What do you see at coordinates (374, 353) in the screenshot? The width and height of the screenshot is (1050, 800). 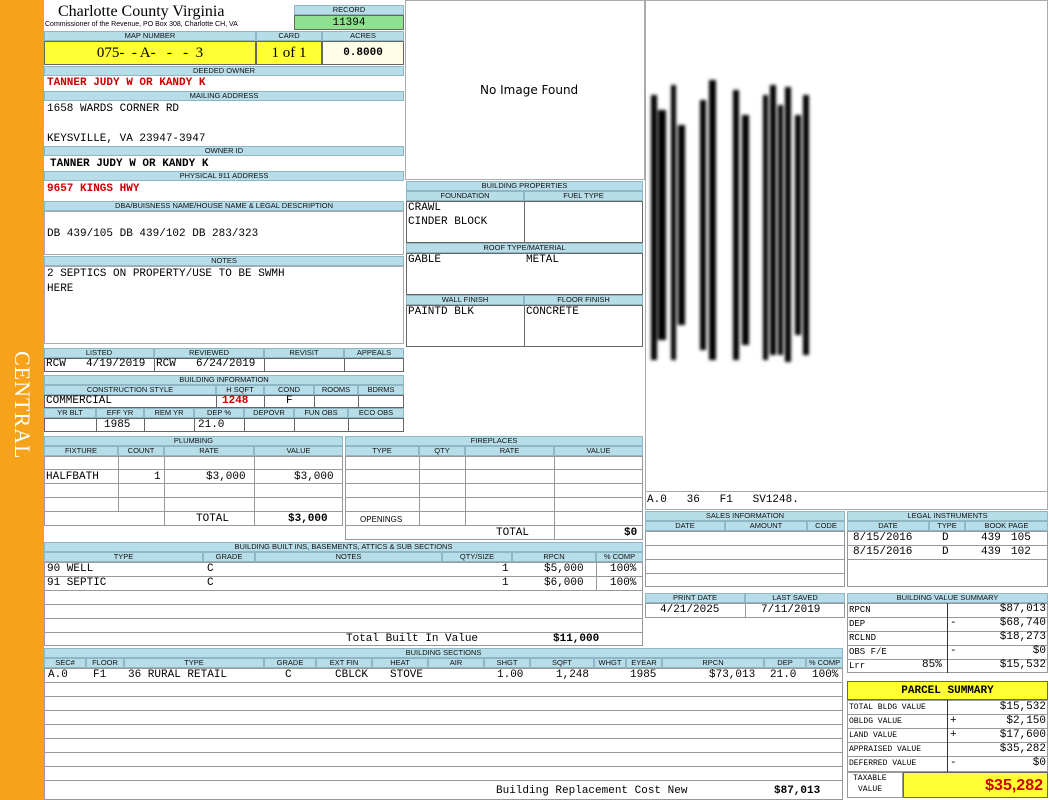 I see `appeals-label: APPEALS` at bounding box center [374, 353].